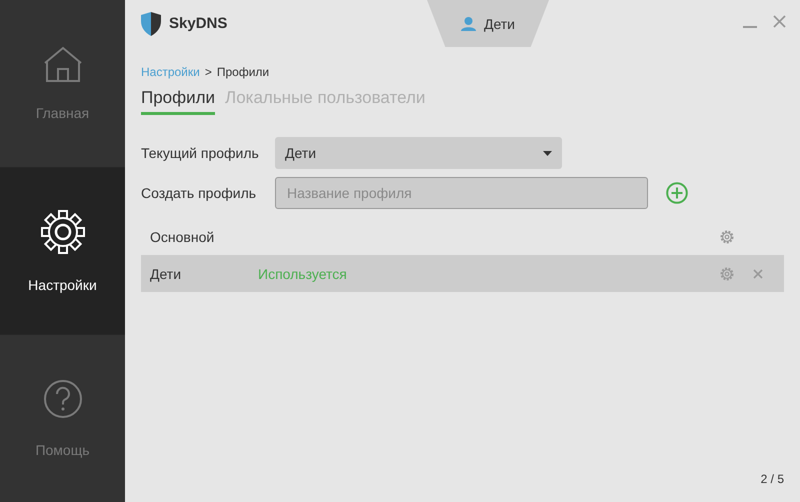 The width and height of the screenshot is (800, 502). Describe the element at coordinates (151, 24) in the screenshot. I see `shield-logo-icon` at that location.